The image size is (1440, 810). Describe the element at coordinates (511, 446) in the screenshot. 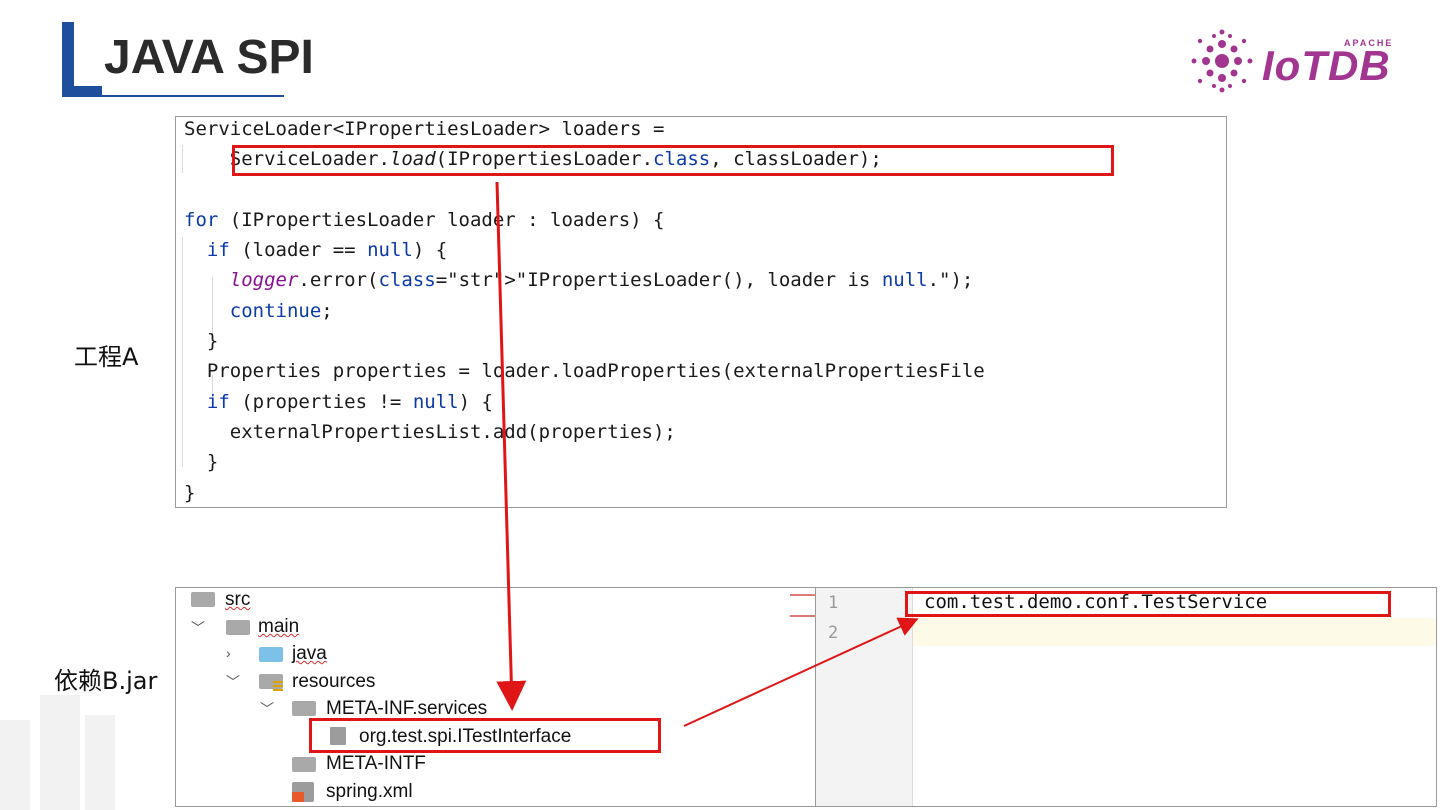

I see `arrow-load-to-service-file` at that location.